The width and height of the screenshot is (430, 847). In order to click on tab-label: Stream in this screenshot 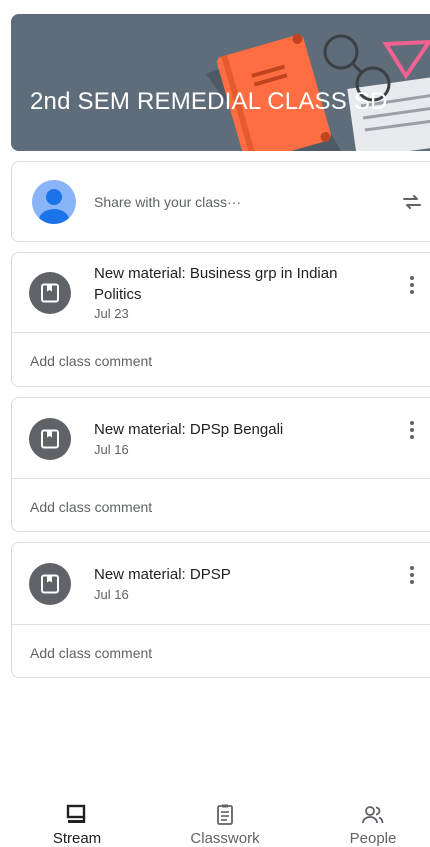, I will do `click(77, 838)`.